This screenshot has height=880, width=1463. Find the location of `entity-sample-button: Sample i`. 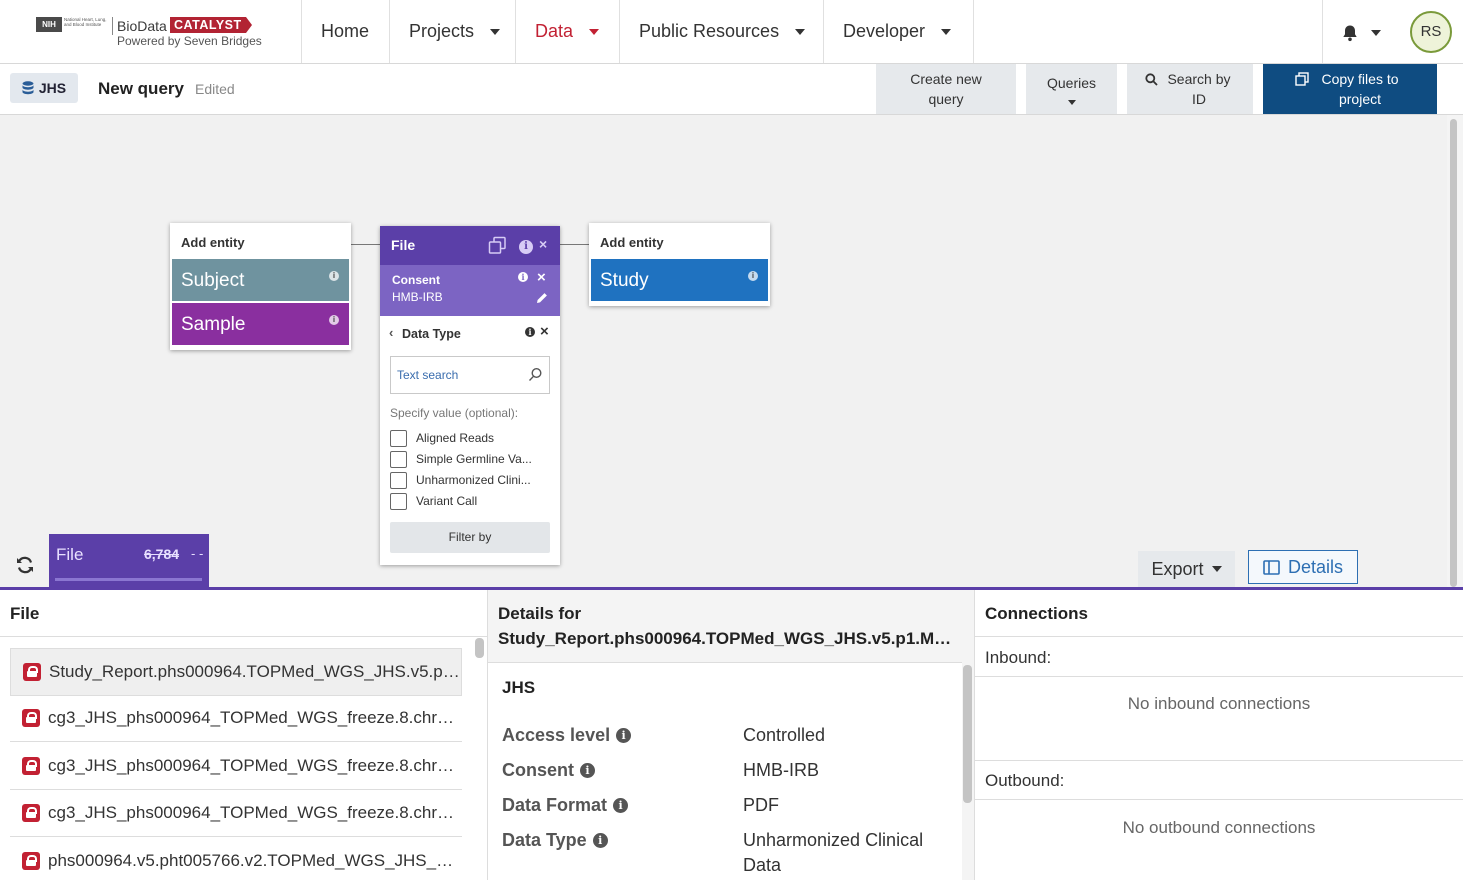

entity-sample-button: Sample i is located at coordinates (260, 324).